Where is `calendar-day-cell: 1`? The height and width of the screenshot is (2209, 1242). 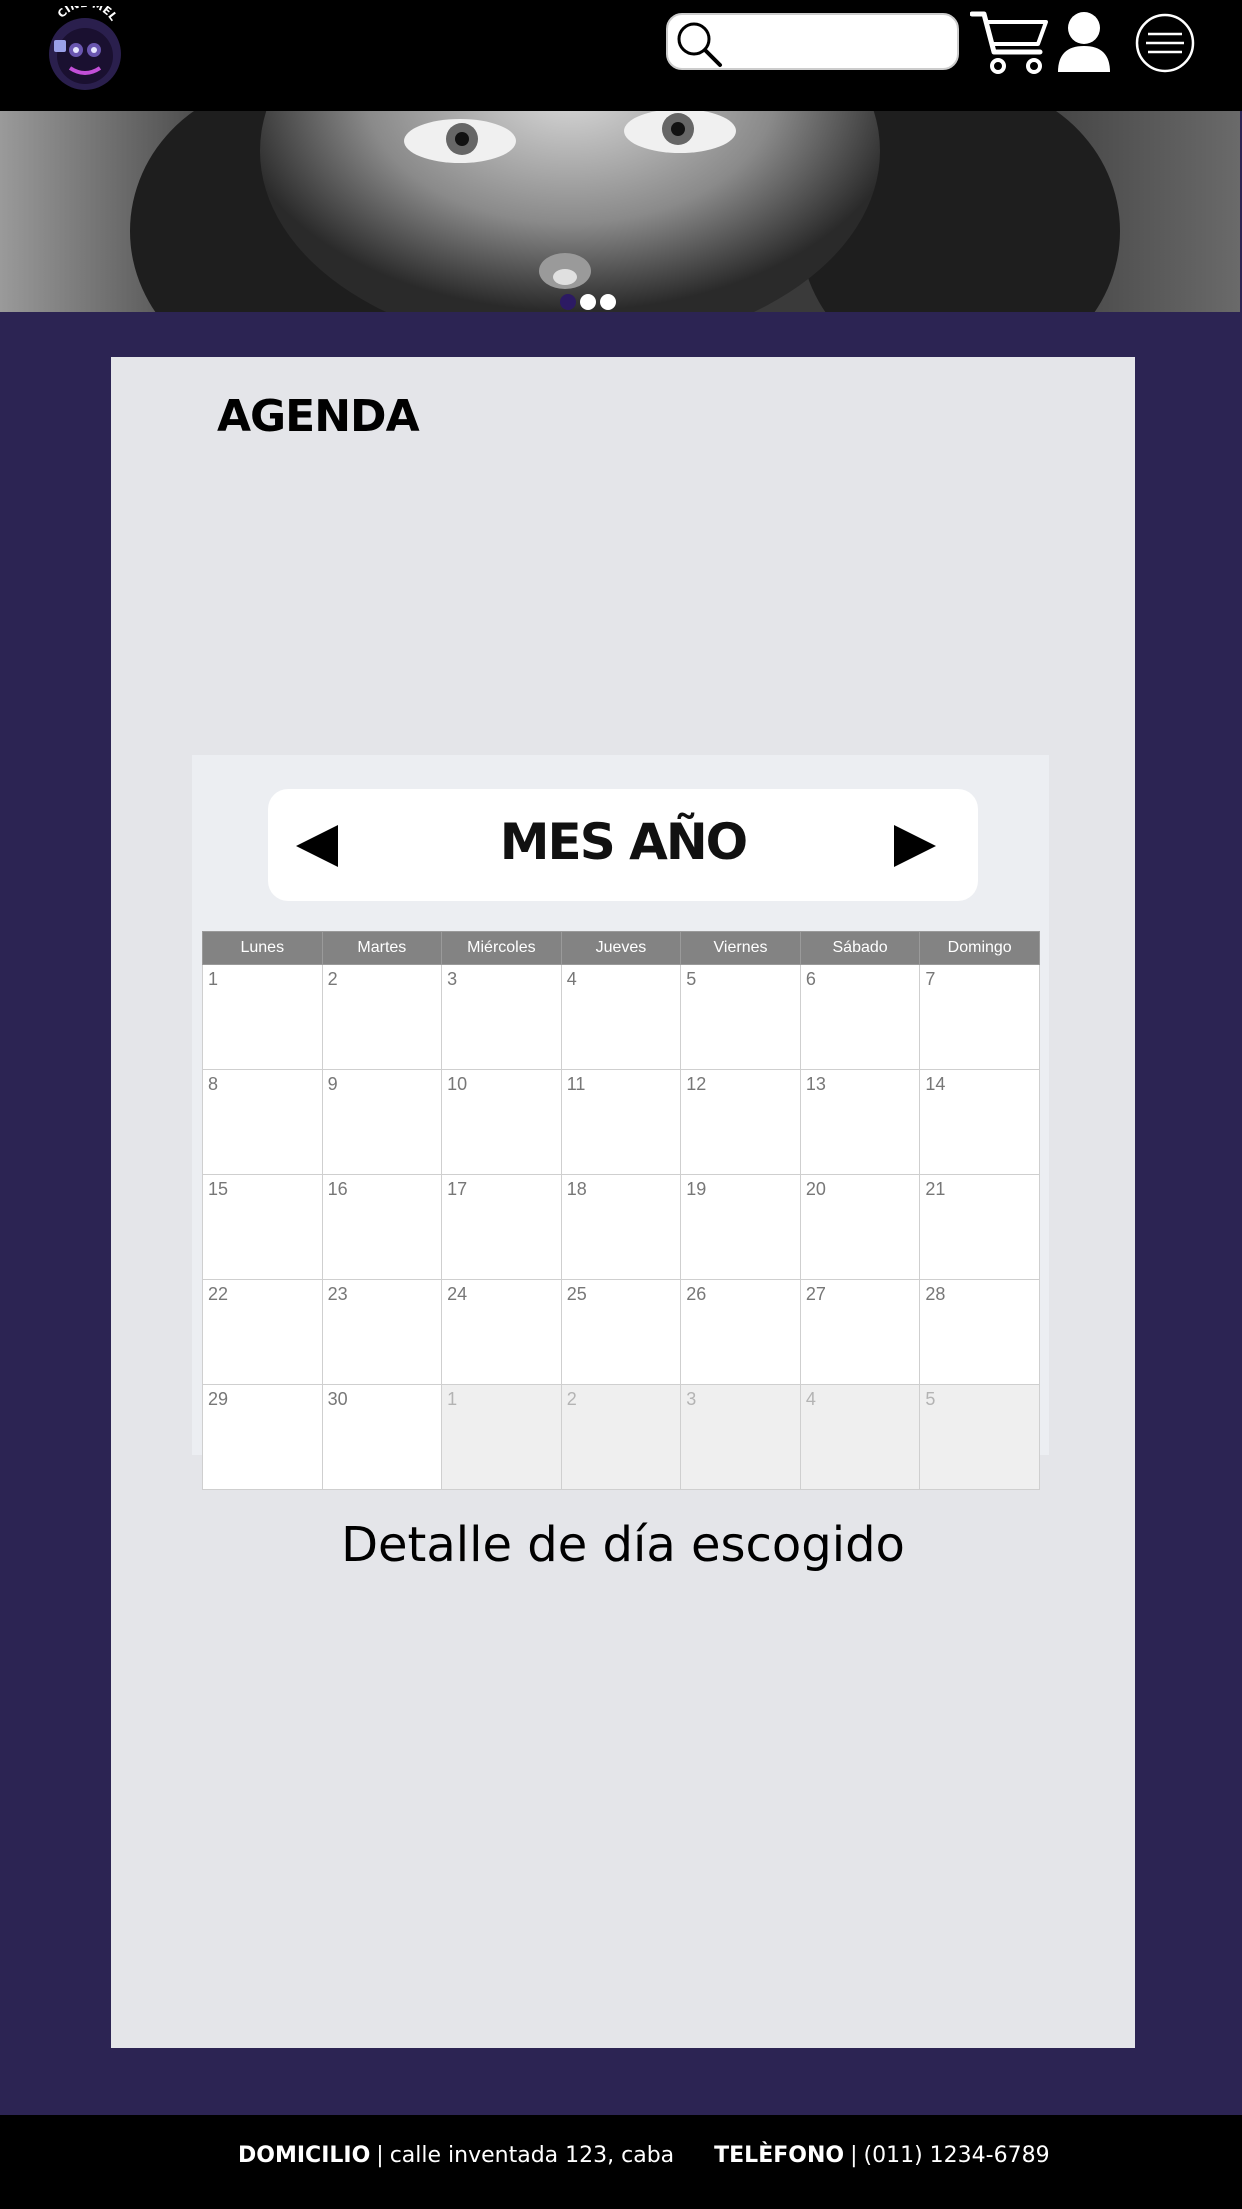 calendar-day-cell: 1 is located at coordinates (262, 1017).